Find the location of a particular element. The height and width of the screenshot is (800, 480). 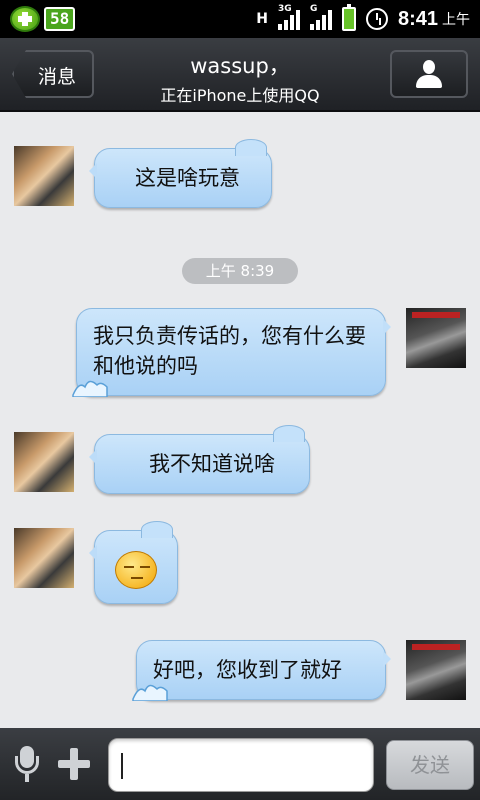

message-text: 我不知道说啥 is located at coordinates (212, 464).